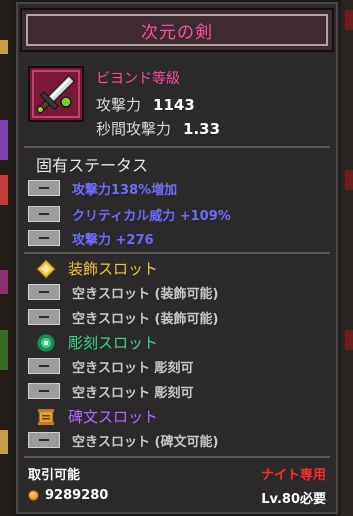 This screenshot has width=353, height=516. I want to click on accessory-slot-title: 装飾スロット, so click(113, 269).